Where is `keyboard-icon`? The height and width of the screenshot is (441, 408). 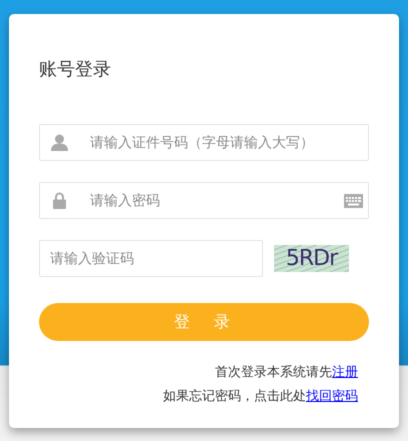
keyboard-icon is located at coordinates (353, 201).